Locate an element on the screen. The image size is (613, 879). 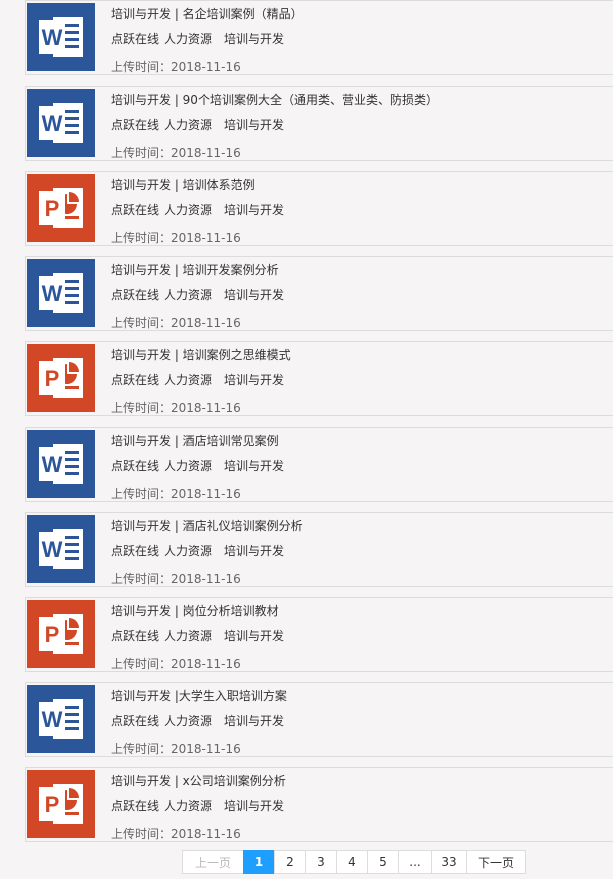
item-title: 培训与开发 |大学生入职培训方案 is located at coordinates (199, 695).